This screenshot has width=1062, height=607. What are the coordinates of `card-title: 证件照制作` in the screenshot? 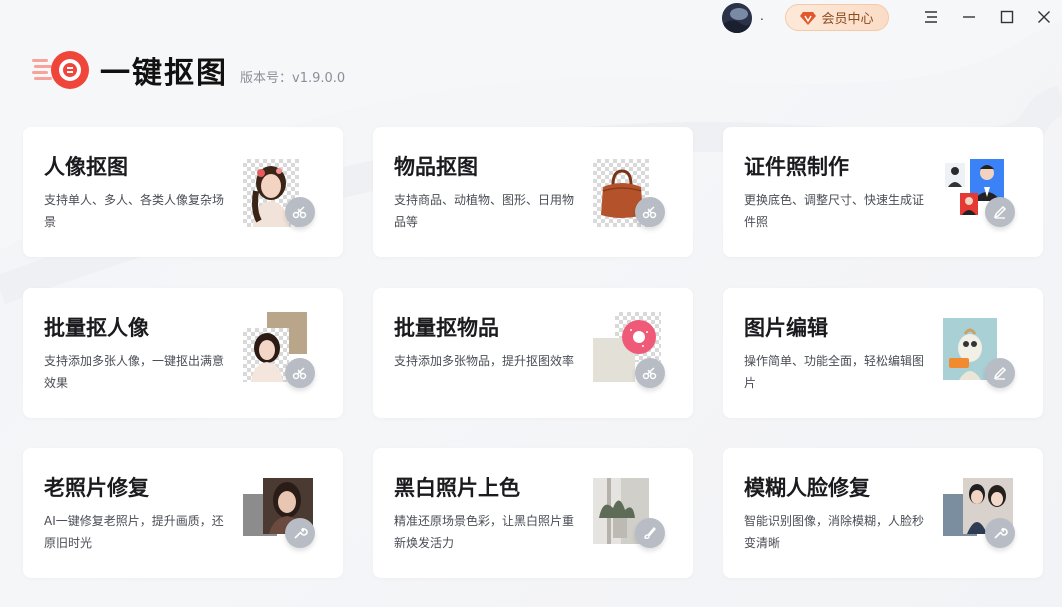 It's located at (796, 167).